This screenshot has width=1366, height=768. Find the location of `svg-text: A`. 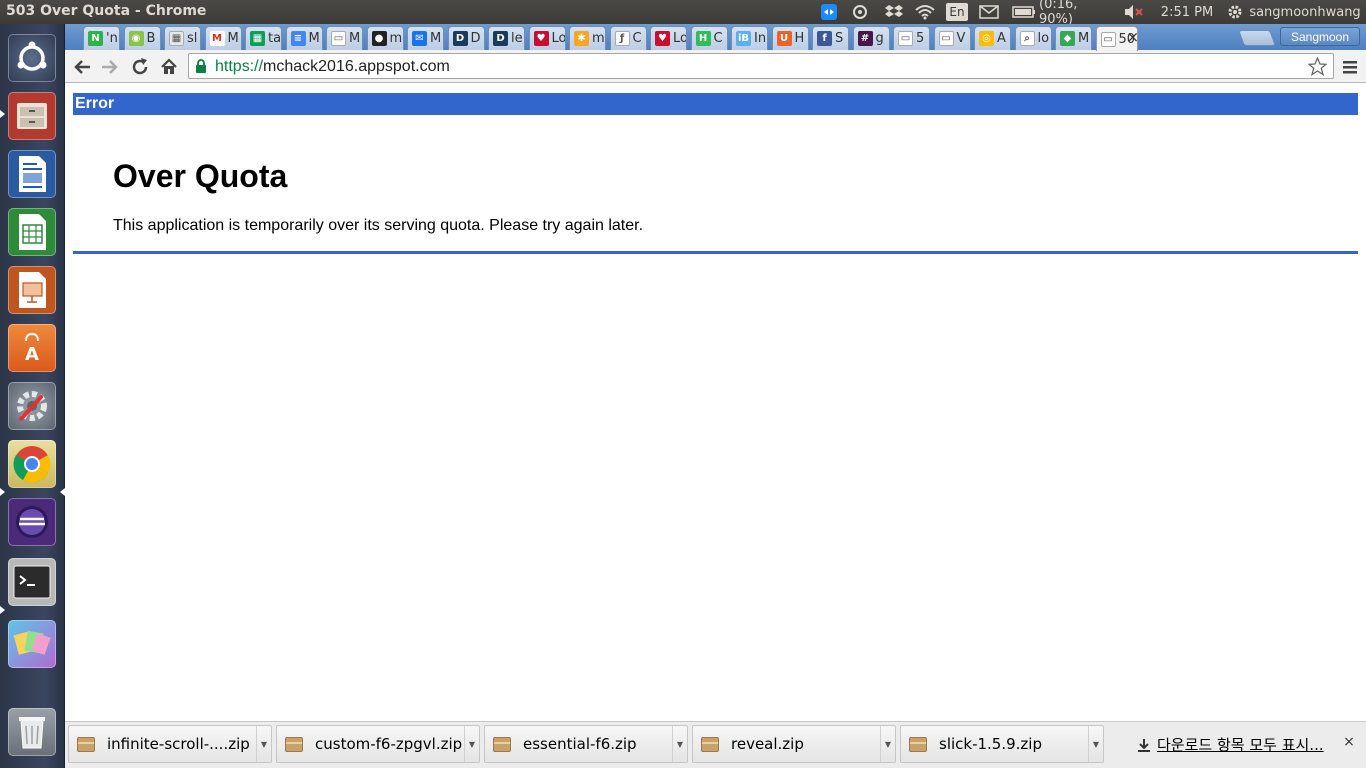

svg-text: A is located at coordinates (32, 354).